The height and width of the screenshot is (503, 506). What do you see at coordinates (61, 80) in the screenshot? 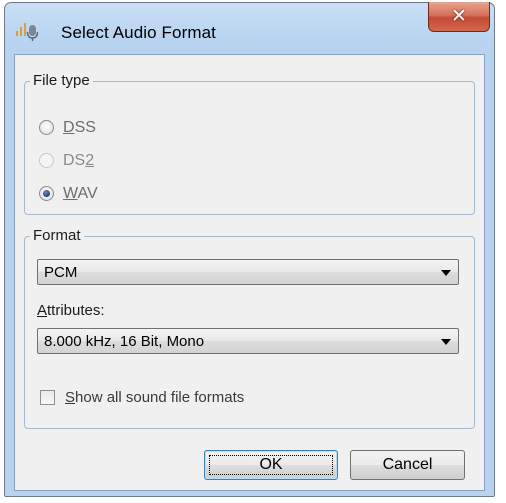
I see `file-type-legend: File type` at bounding box center [61, 80].